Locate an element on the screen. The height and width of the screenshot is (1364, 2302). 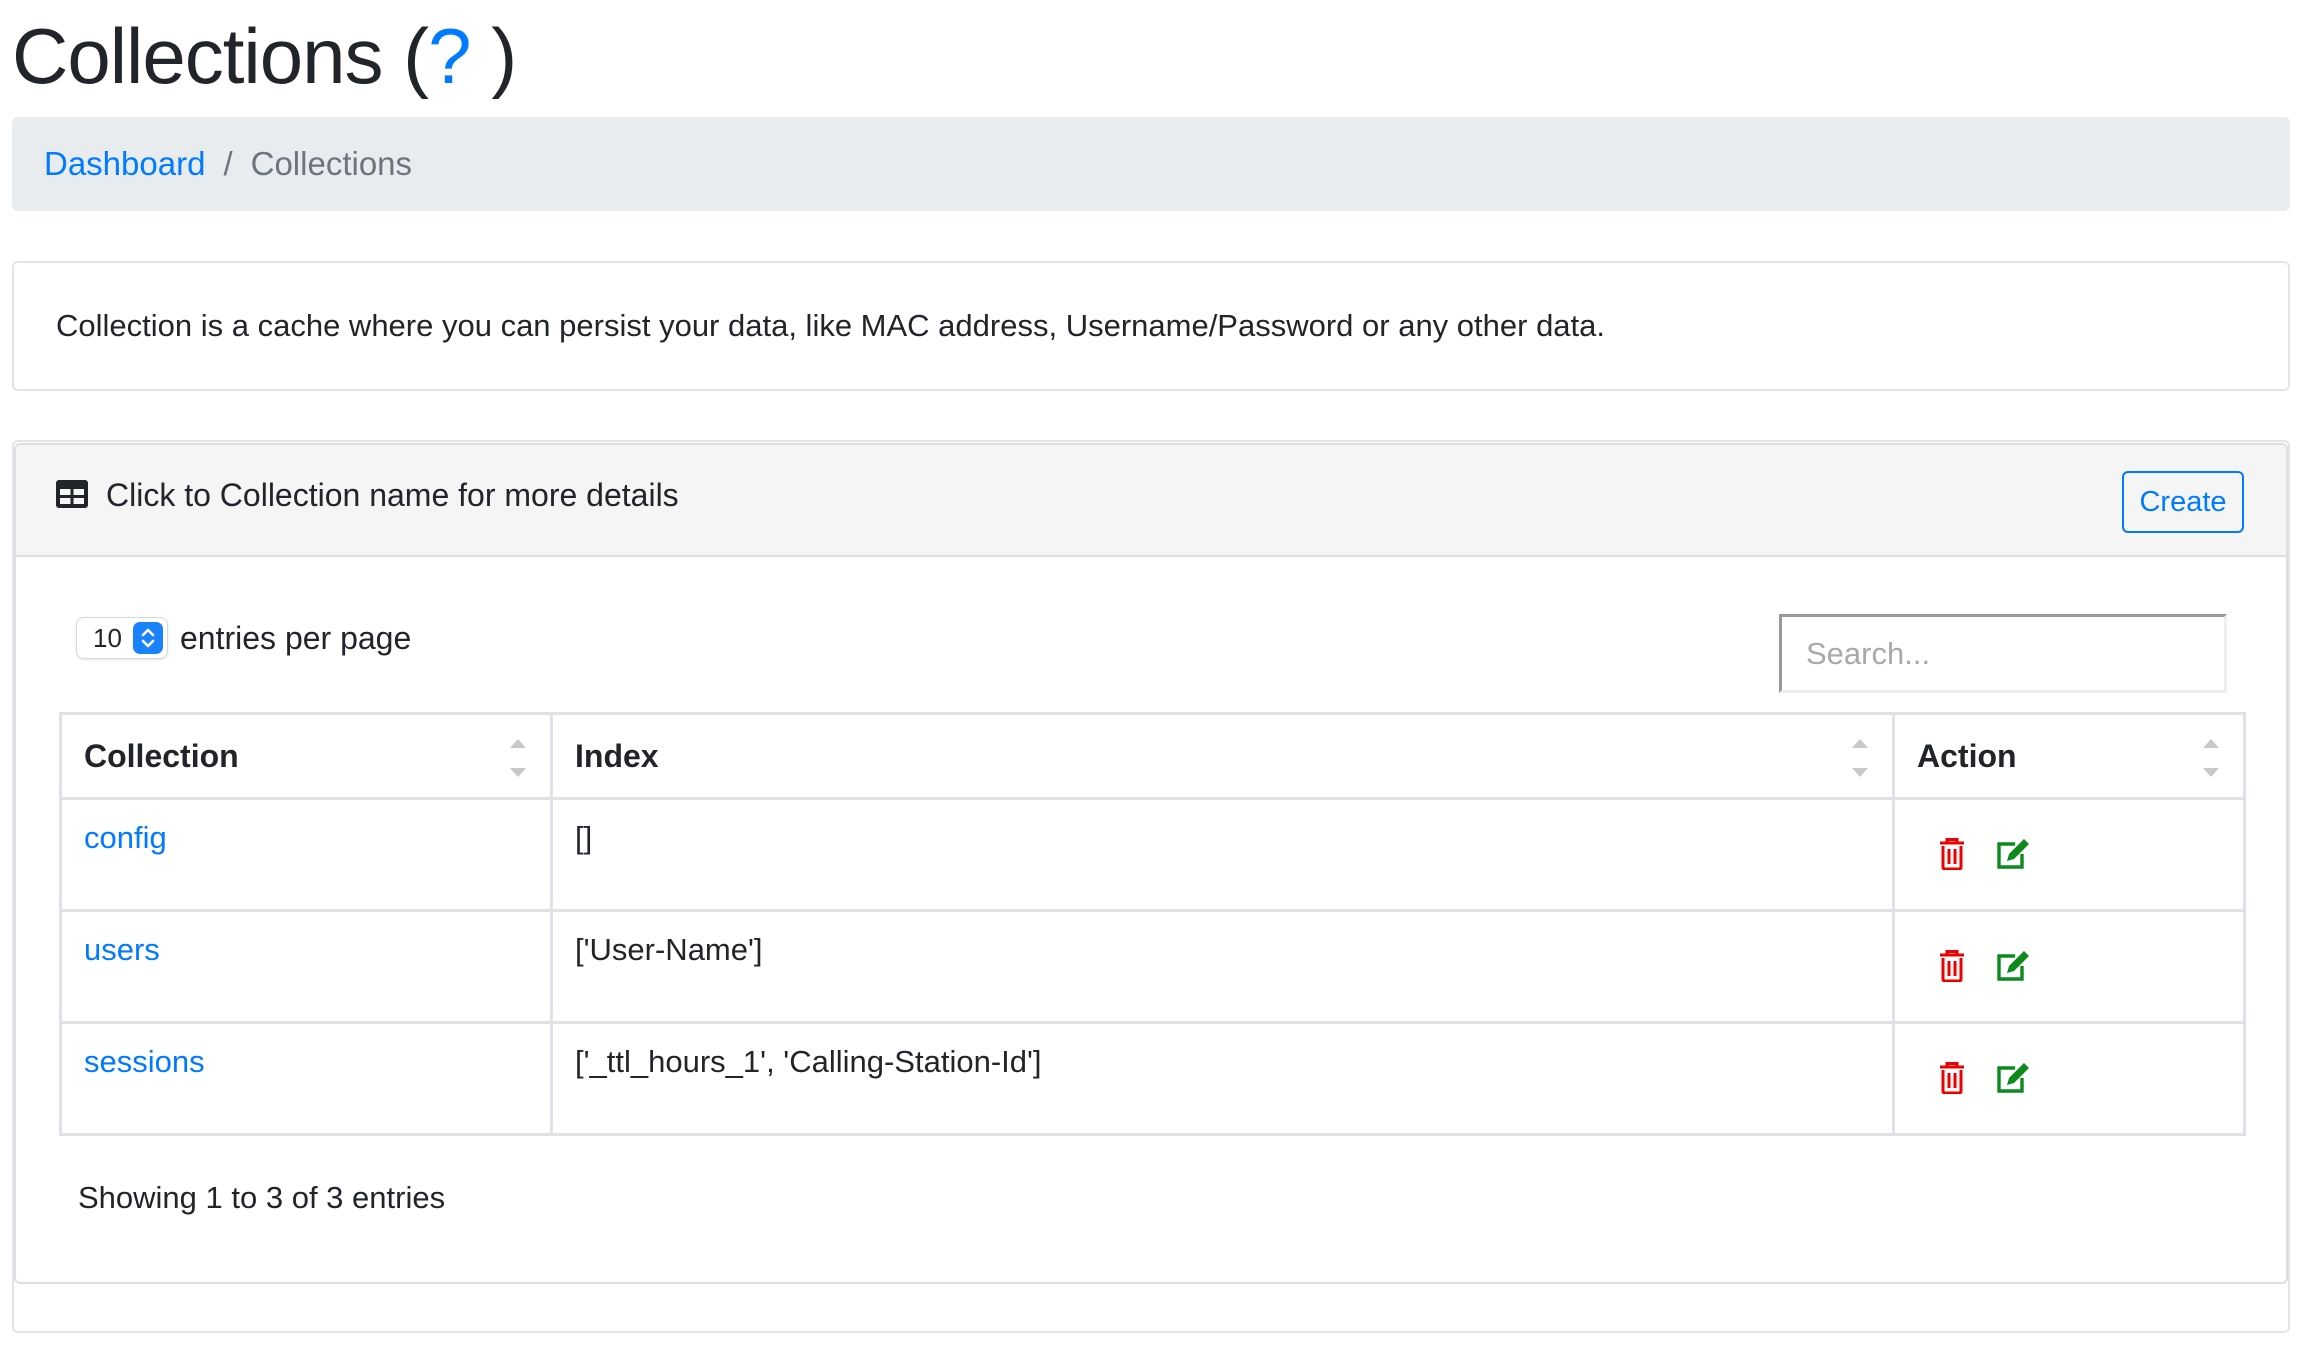
collection-cell: config is located at coordinates (306, 854).